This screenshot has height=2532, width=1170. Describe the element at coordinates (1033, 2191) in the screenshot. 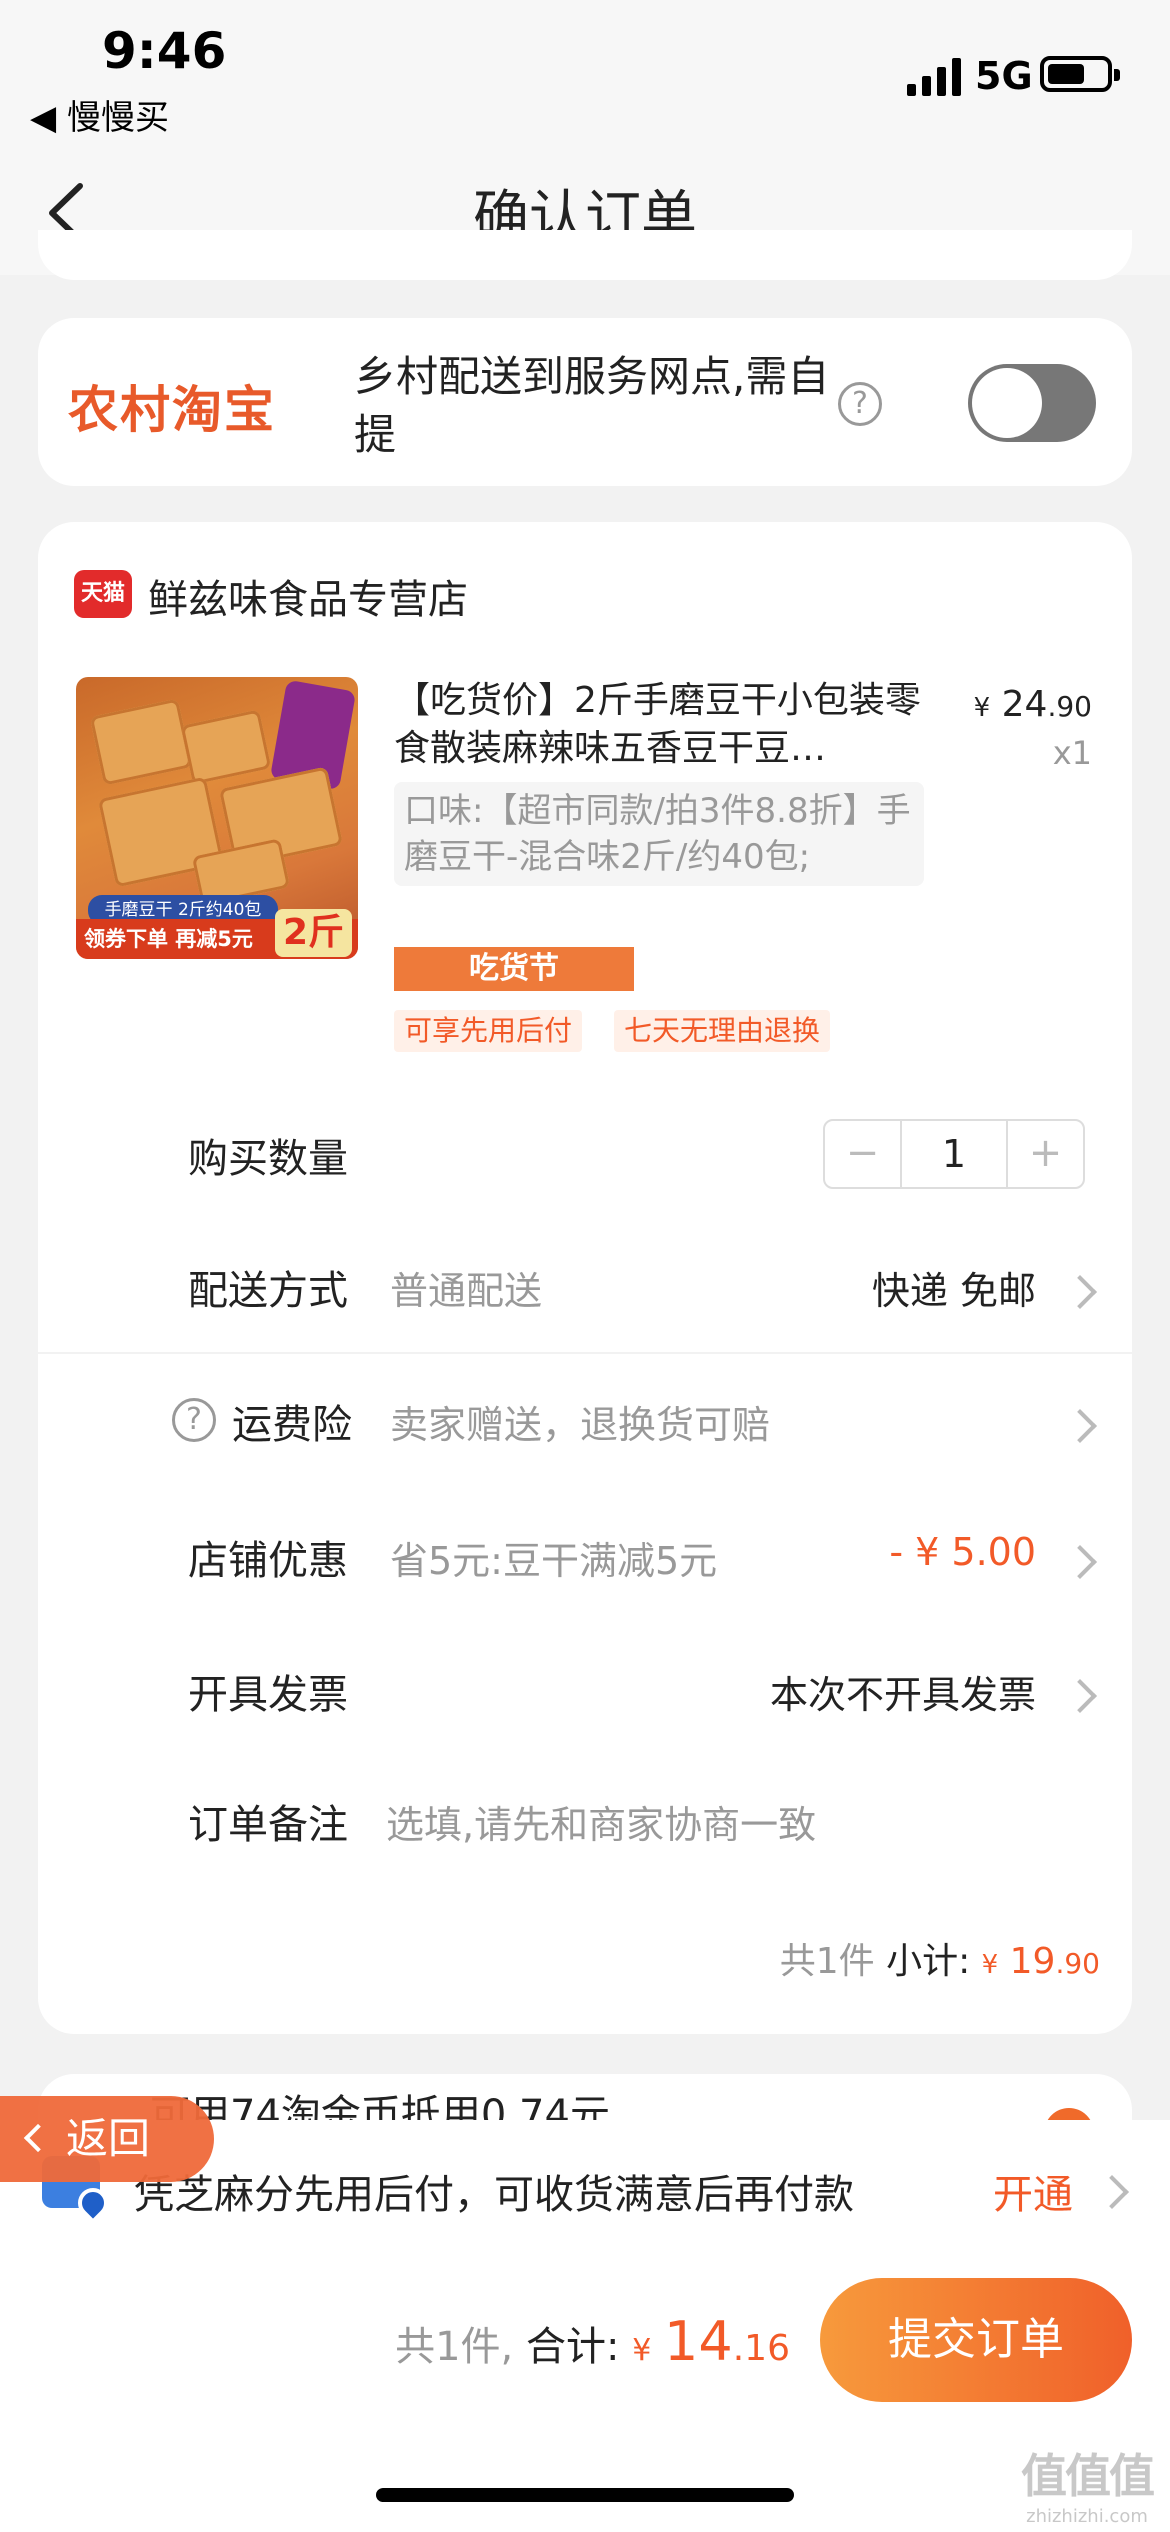

I see `pay-later-open-link: 开通` at that location.